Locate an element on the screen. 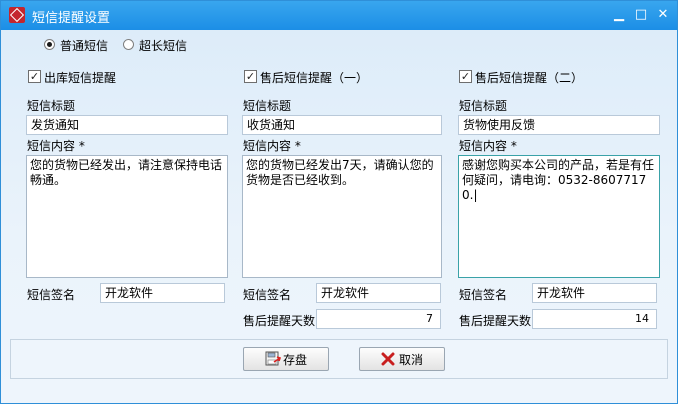 This screenshot has height=404, width=678. panel1-content-textarea: 您的货物已经发出，请注意保持电话畅通。 is located at coordinates (127, 216).